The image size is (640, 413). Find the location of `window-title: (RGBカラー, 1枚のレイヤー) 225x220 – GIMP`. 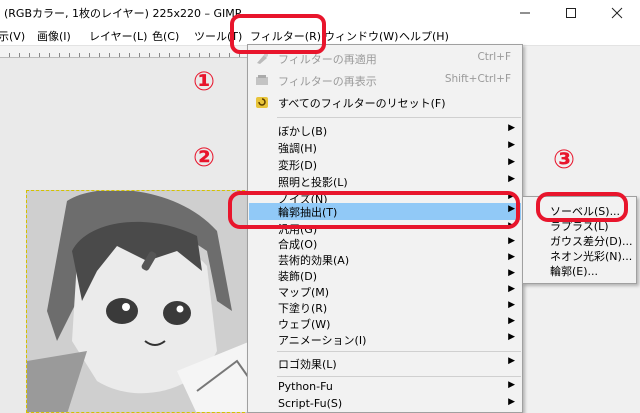

window-title: (RGBカラー, 1枚のレイヤー) 225x220 – GIMP is located at coordinates (123, 13).